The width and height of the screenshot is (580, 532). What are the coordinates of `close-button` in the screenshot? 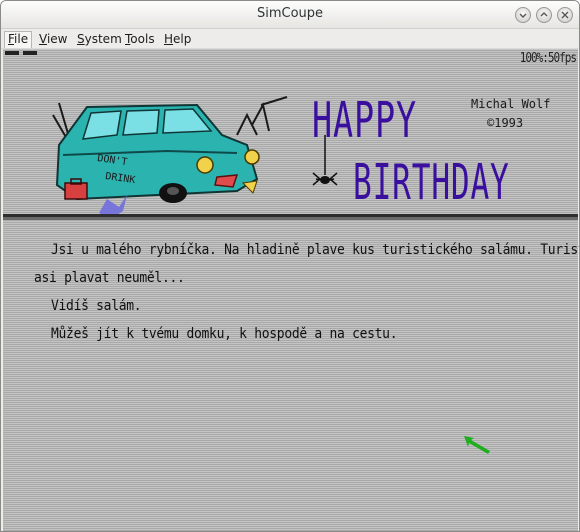 It's located at (565, 15).